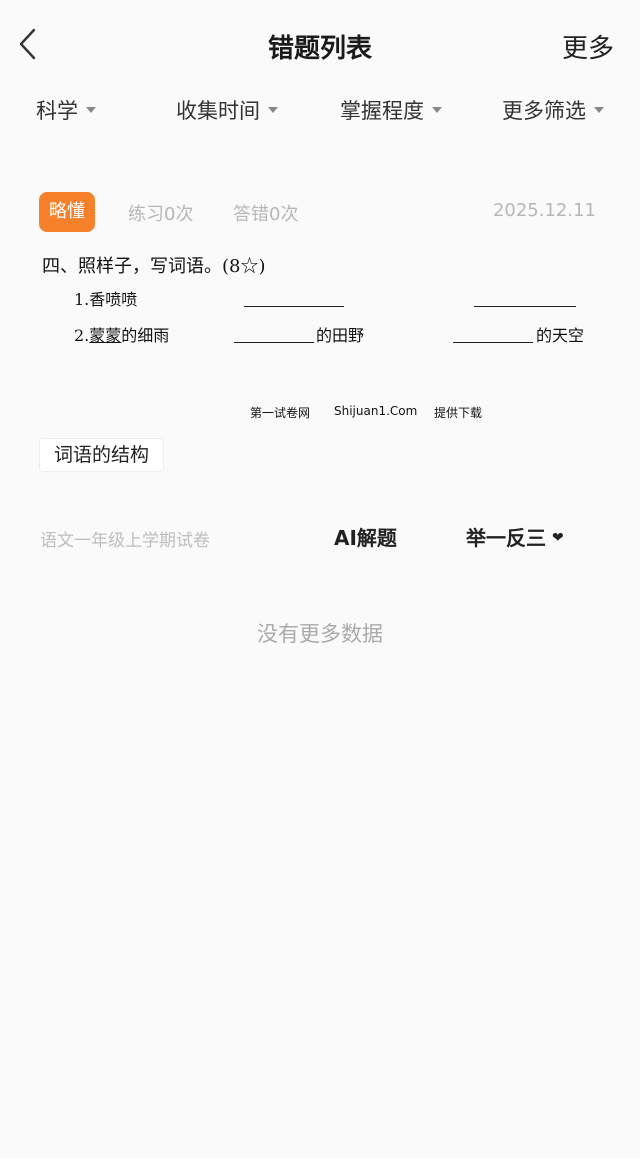 Image resolution: width=640 pixels, height=1158 pixels. I want to click on filter-mastery: 掌握程度, so click(391, 110).